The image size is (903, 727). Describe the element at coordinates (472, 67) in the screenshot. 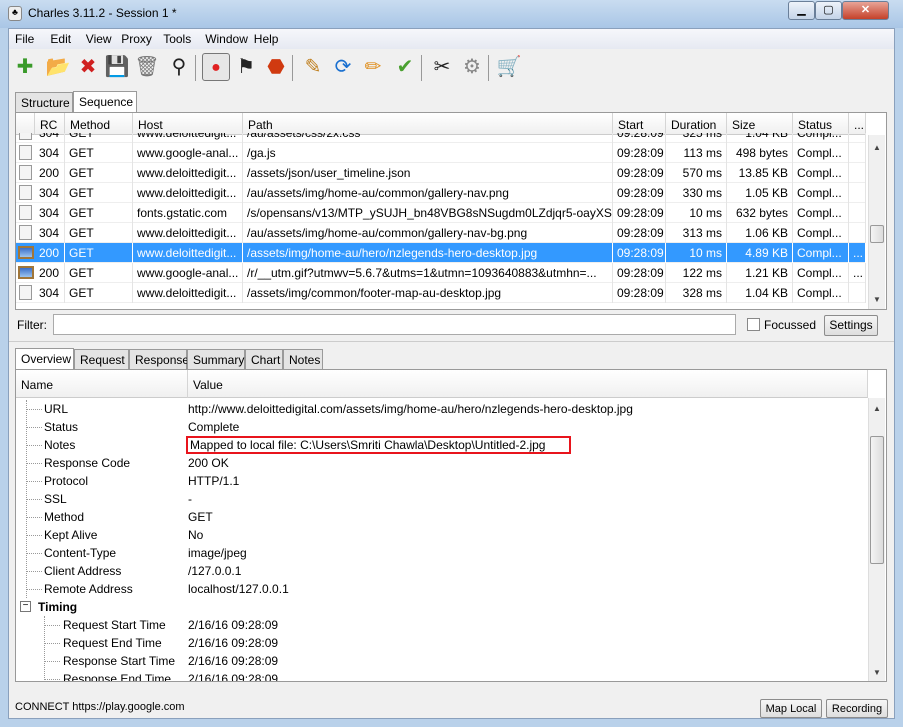

I see `settings-gear-icon: ⚙` at that location.